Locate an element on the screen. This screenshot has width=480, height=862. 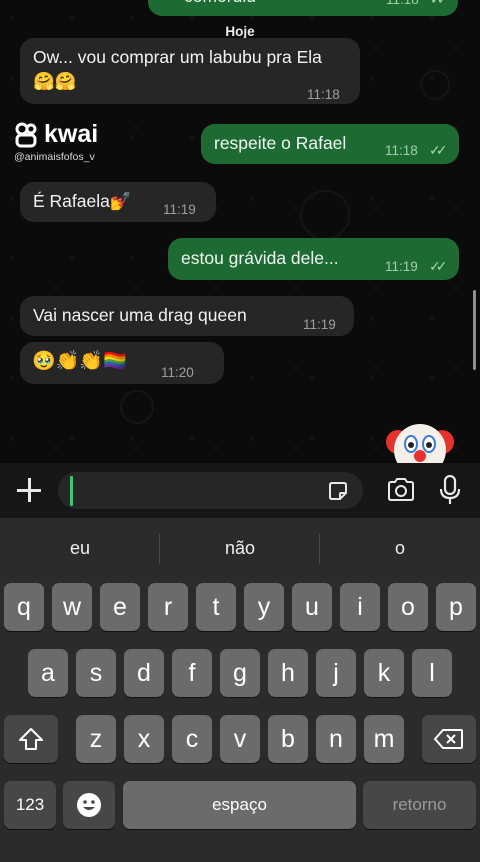
key-j: j is located at coordinates (336, 673).